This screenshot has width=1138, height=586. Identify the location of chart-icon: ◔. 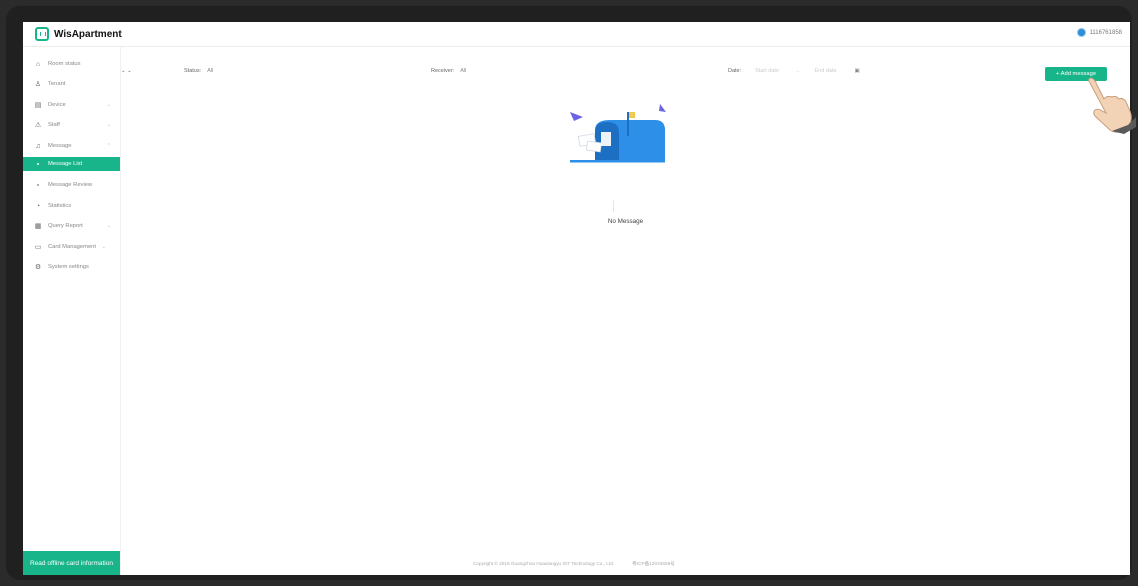
(38, 206).